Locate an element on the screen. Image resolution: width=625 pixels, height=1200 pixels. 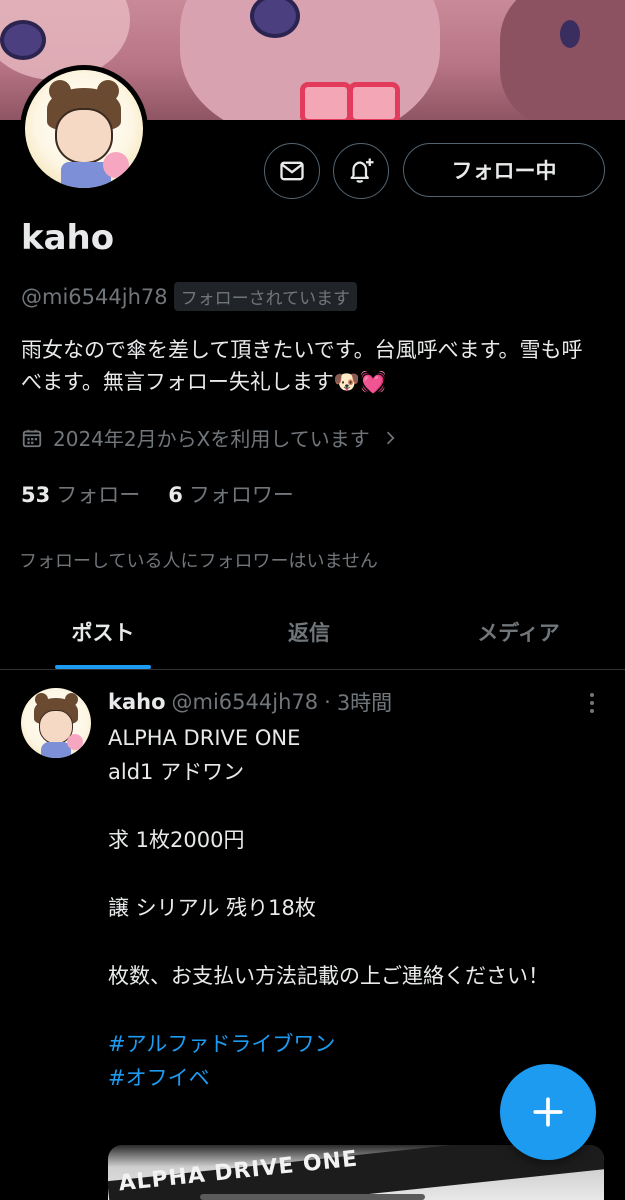
post-line: ald1 アドワン is located at coordinates (176, 772).